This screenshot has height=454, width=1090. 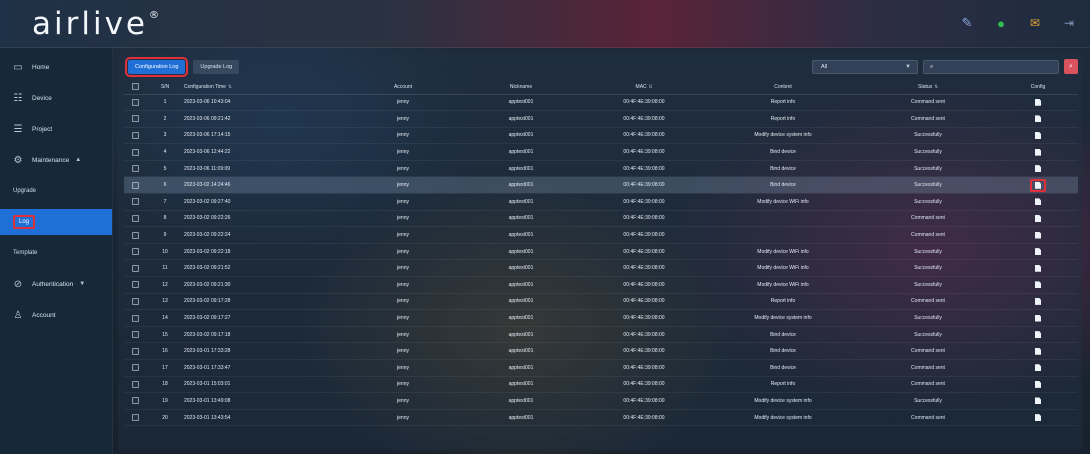 I want to click on pencil-icon: ✎, so click(x=967, y=23).